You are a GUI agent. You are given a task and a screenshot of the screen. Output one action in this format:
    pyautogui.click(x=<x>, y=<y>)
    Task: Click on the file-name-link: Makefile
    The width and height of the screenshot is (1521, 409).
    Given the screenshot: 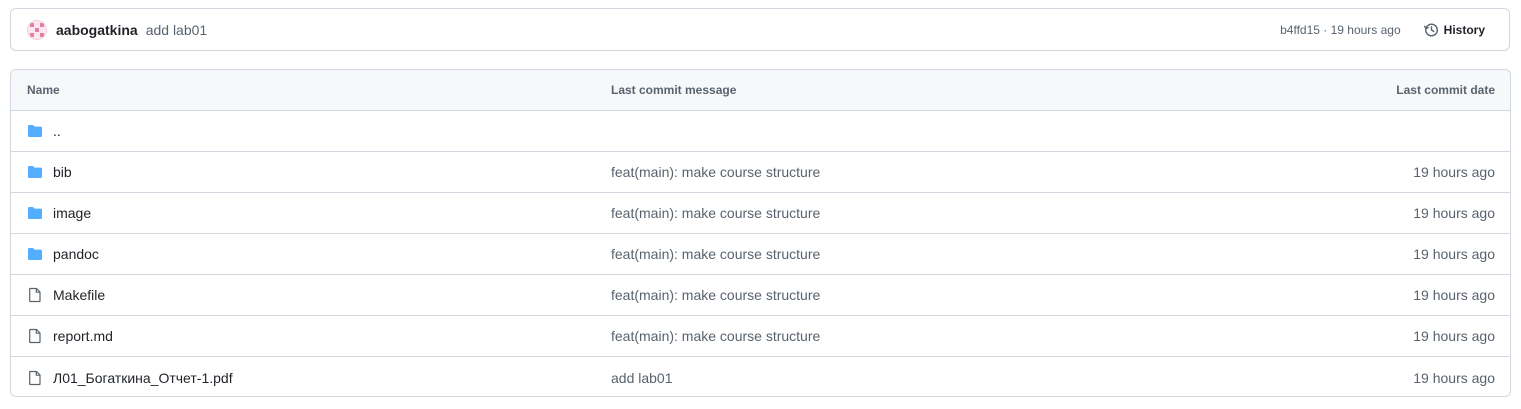 What is the action you would take?
    pyautogui.click(x=79, y=295)
    